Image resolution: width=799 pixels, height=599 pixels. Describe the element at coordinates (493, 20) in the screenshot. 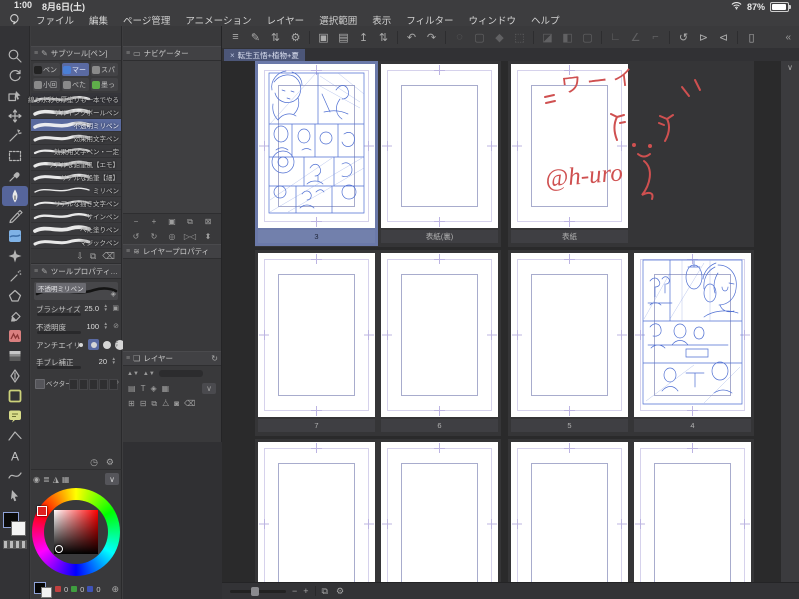

I see `menu-item-8: ウィンドウ` at that location.